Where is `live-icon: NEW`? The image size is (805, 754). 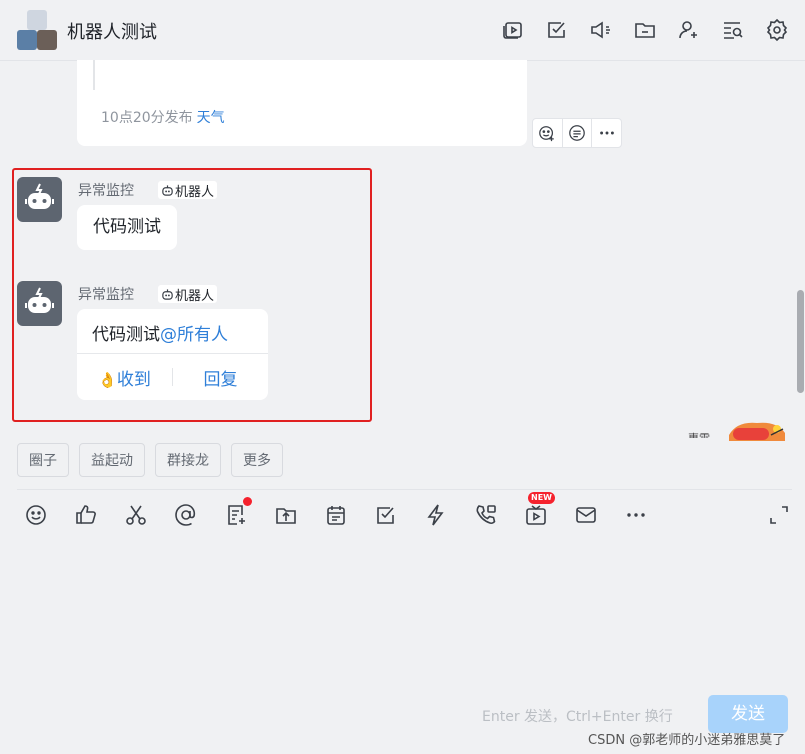
live-icon: NEW is located at coordinates (539, 509).